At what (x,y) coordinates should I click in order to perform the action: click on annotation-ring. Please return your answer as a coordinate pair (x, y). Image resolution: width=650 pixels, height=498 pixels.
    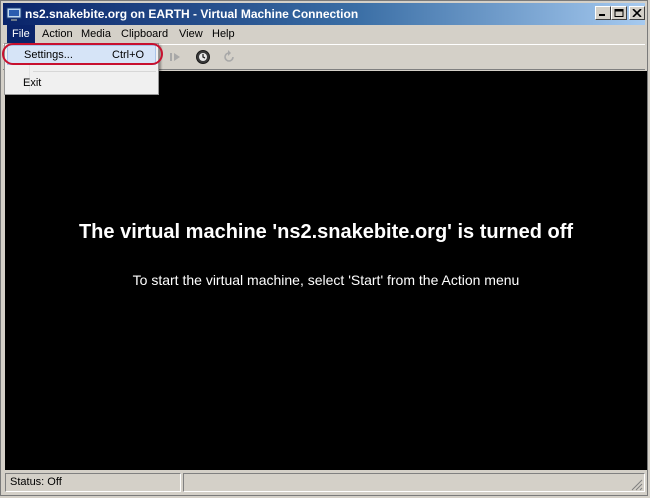
    Looking at the image, I should click on (82, 54).